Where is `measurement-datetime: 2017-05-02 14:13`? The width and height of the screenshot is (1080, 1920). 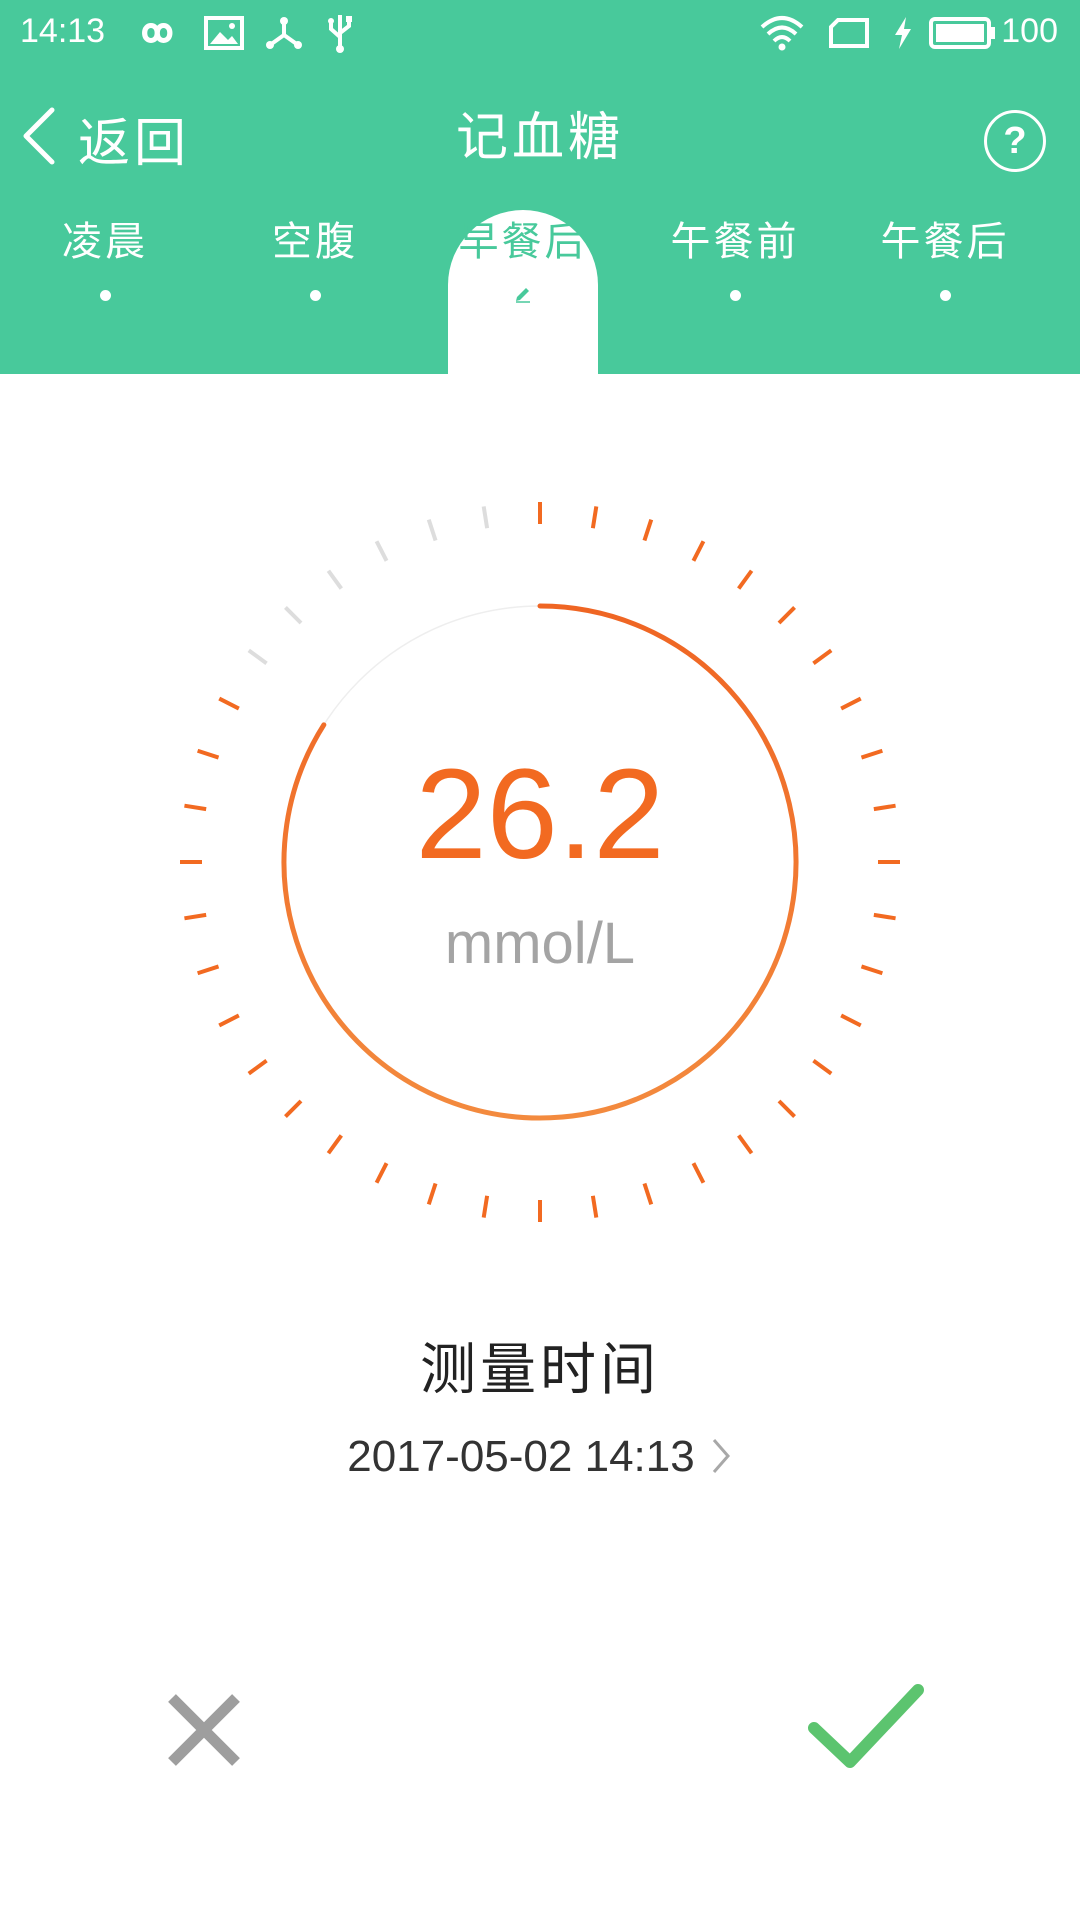 measurement-datetime: 2017-05-02 14:13 is located at coordinates (521, 1456).